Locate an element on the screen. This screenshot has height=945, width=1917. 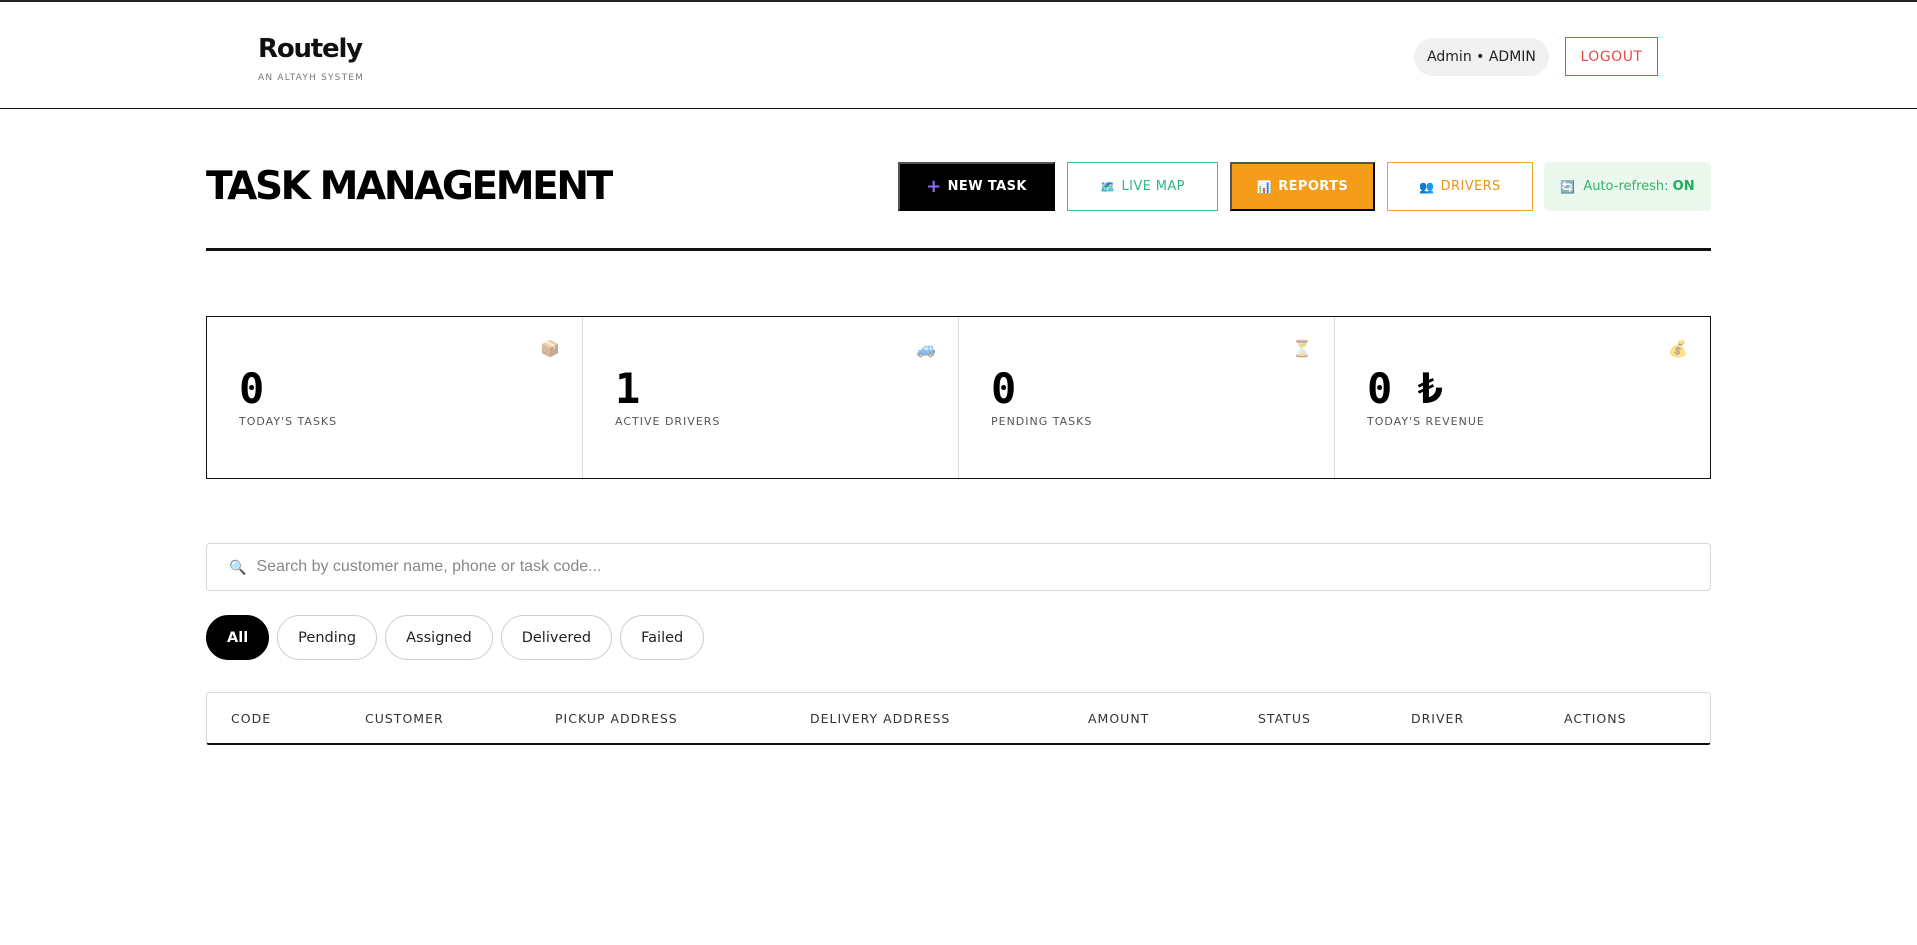
map-icon: 🗺️ is located at coordinates (1108, 186).